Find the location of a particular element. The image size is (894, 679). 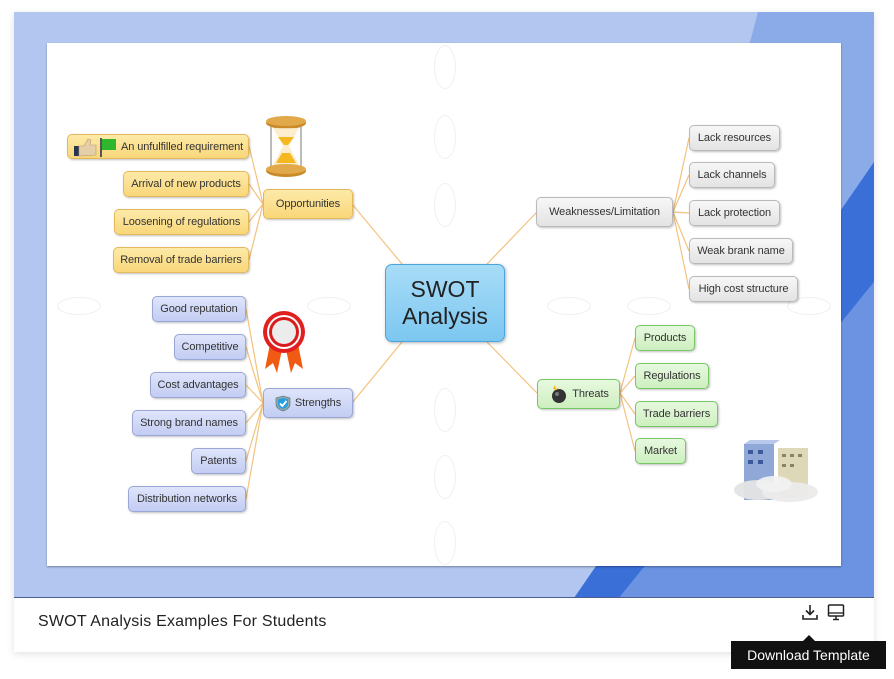

download-icon is located at coordinates (810, 612).